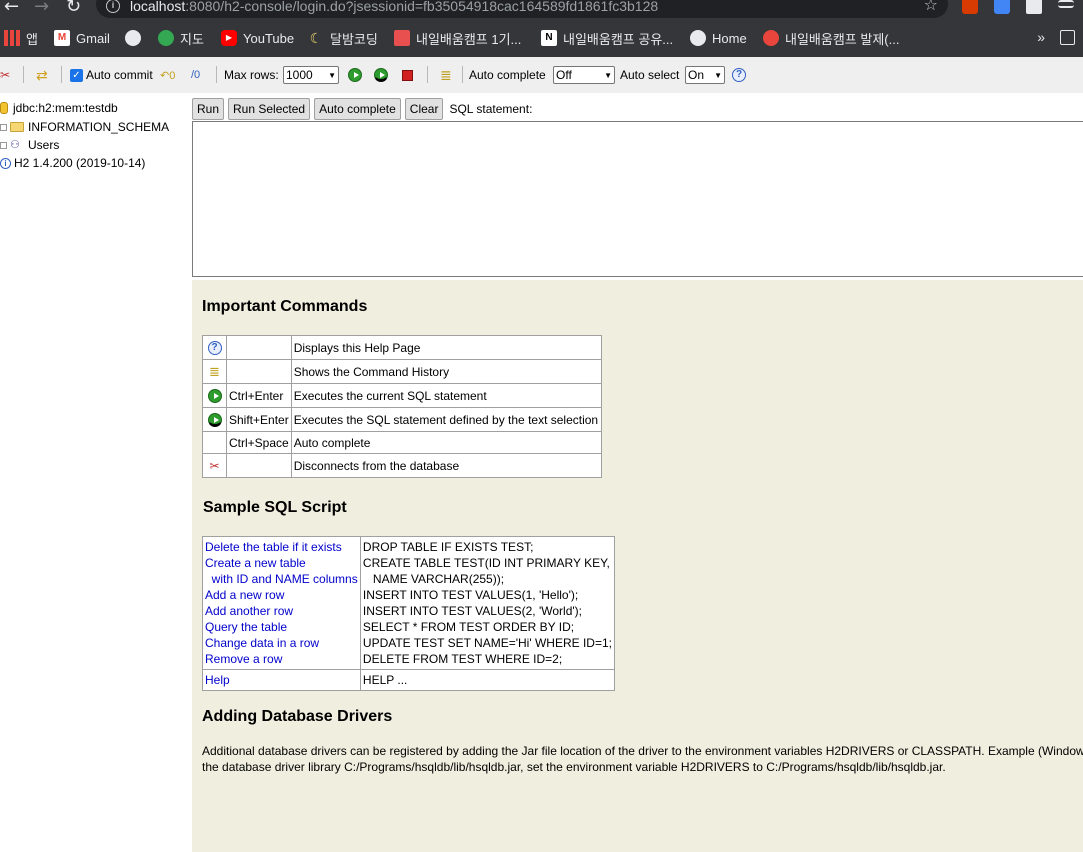 This screenshot has height=852, width=1083. I want to click on bookmark-maps: 지도, so click(181, 38).